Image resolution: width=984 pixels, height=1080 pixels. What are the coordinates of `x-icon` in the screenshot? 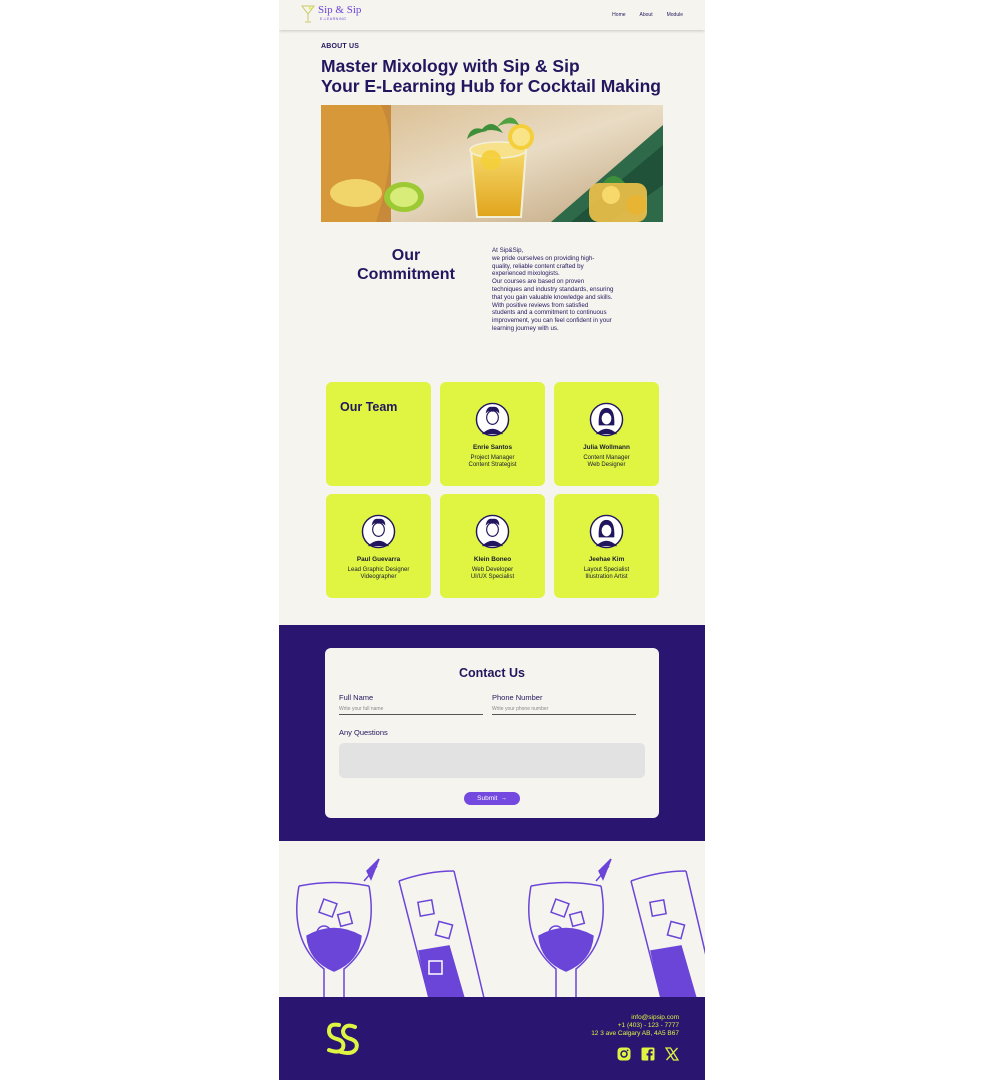 It's located at (672, 1054).